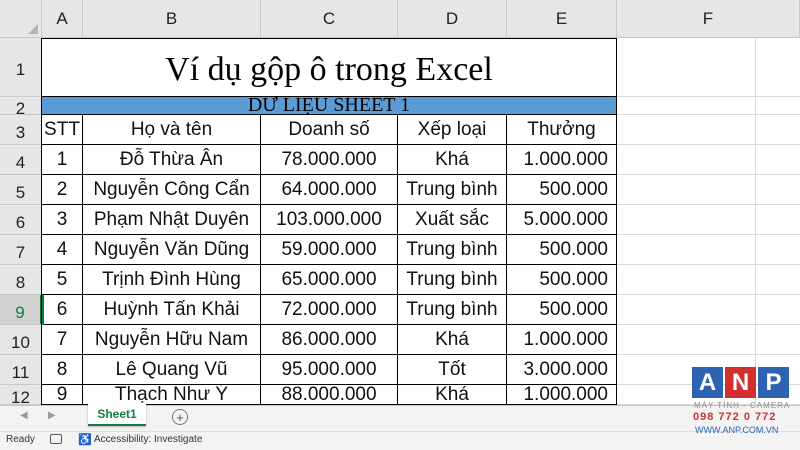 Image resolution: width=800 pixels, height=450 pixels. What do you see at coordinates (21, 107) in the screenshot?
I see `row-header-2: 2` at bounding box center [21, 107].